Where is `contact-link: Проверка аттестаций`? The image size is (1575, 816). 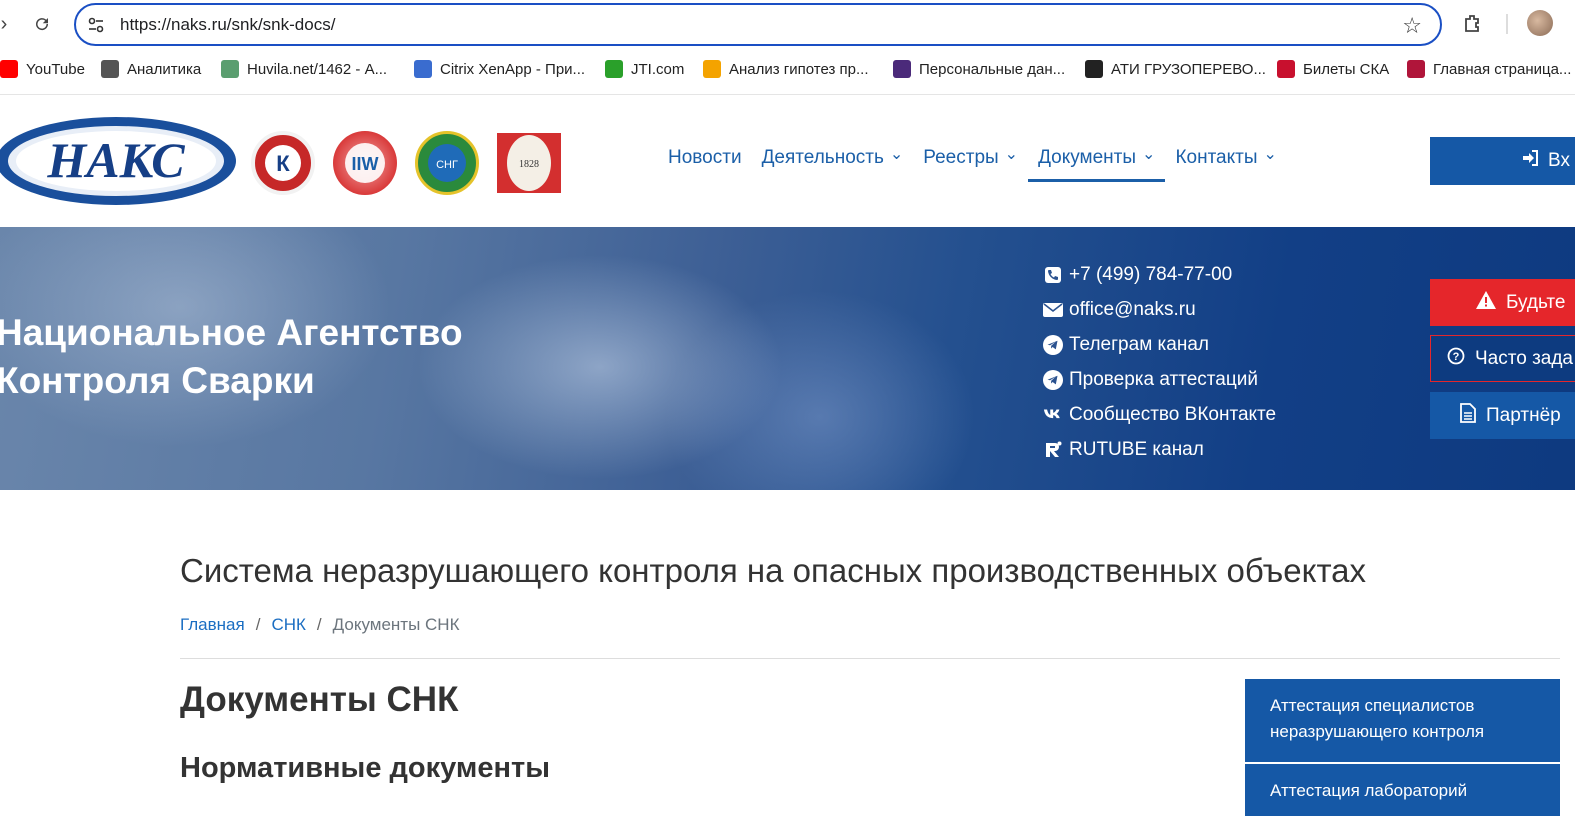
contact-link: Проверка аттестаций is located at coordinates (1159, 379).